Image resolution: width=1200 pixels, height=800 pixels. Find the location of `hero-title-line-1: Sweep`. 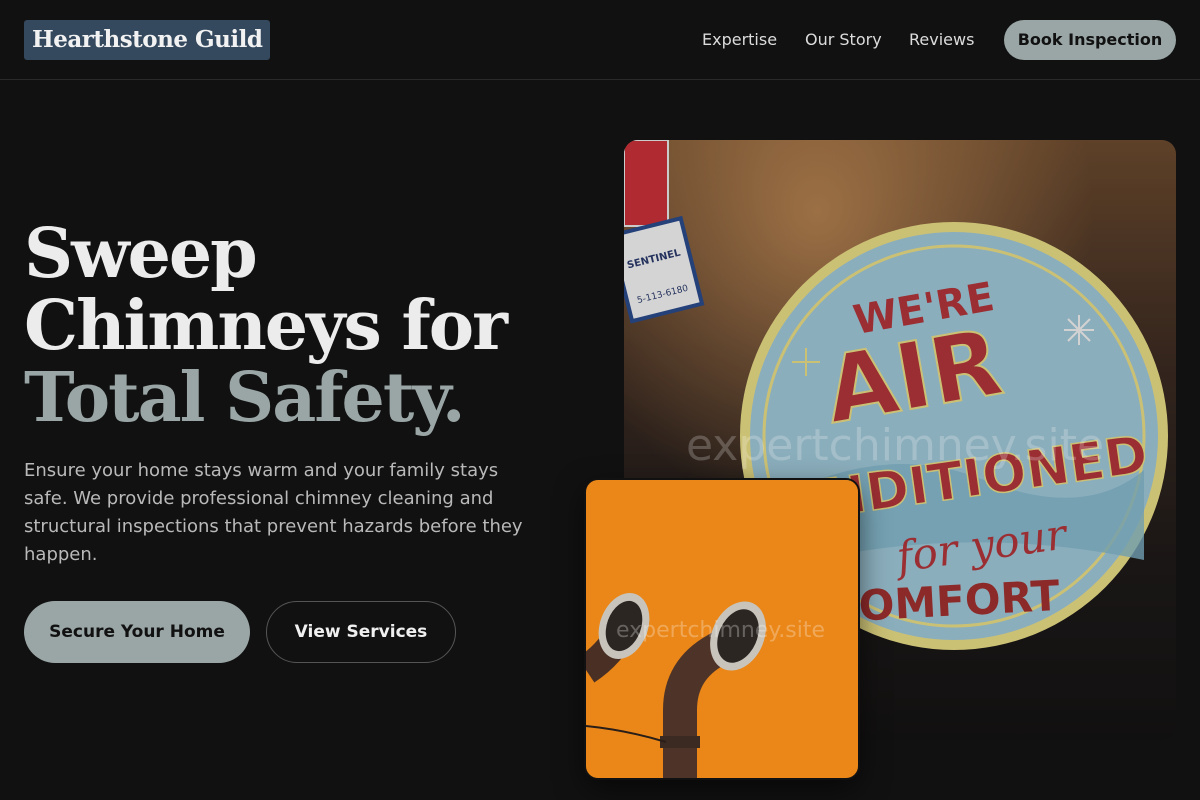

hero-title-line-1: Sweep is located at coordinates (141, 254).